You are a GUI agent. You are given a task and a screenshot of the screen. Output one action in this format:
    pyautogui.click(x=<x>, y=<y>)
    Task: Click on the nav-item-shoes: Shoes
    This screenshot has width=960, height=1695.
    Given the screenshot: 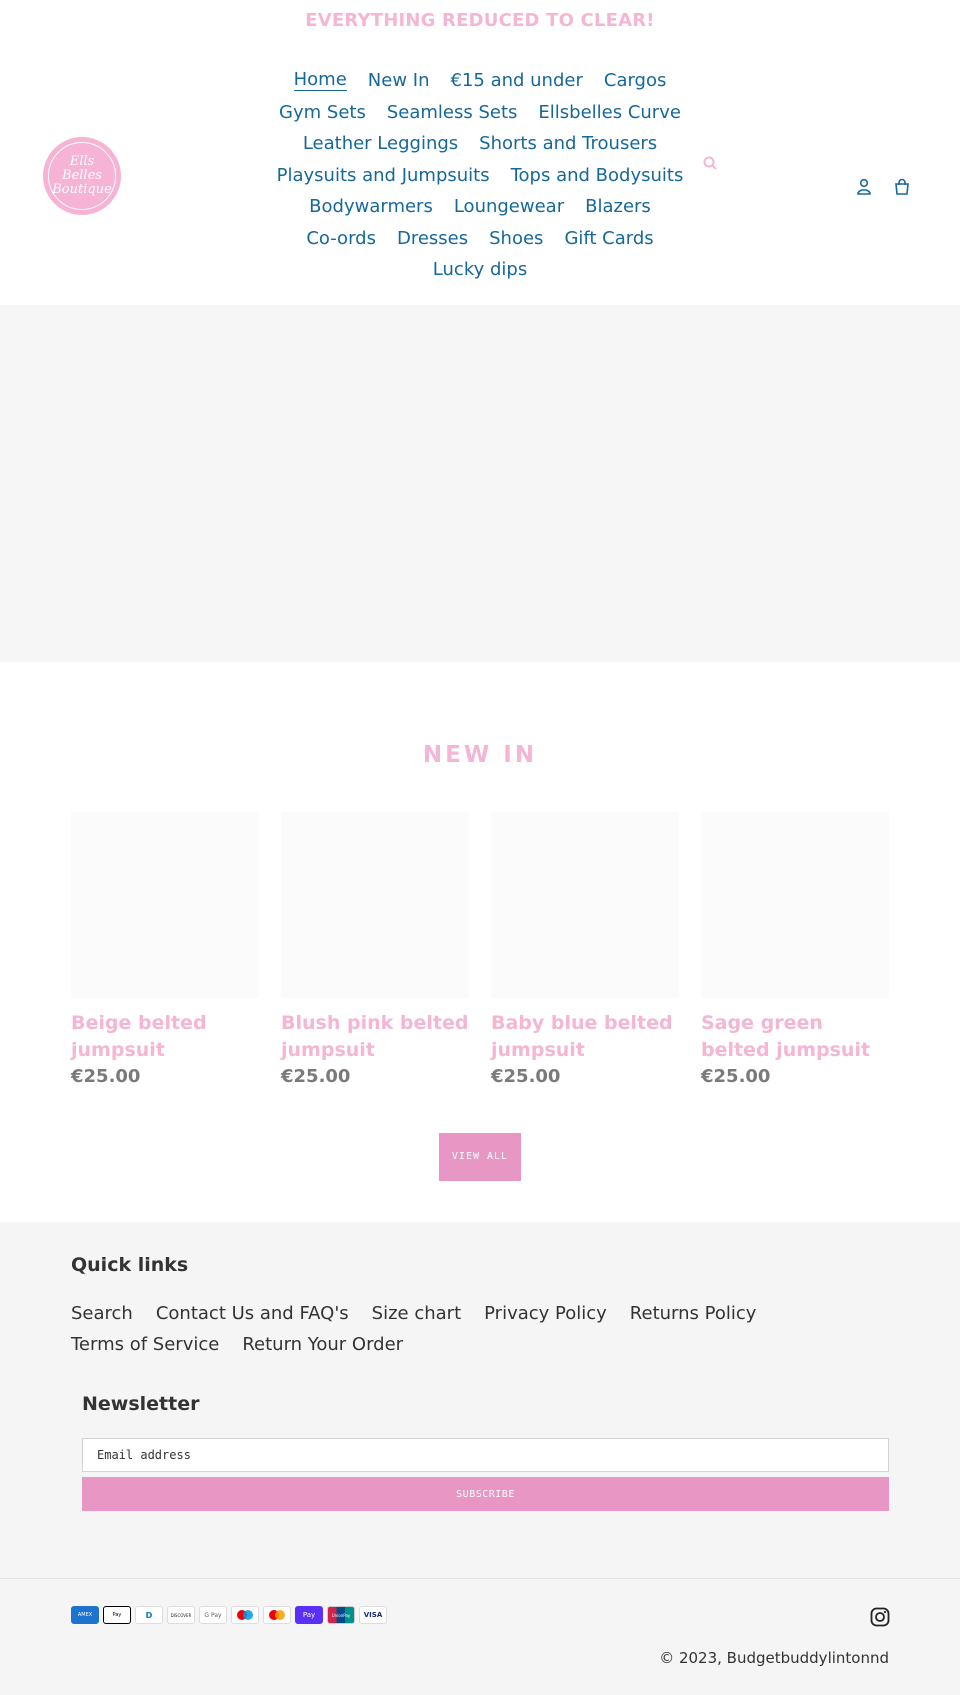 What is the action you would take?
    pyautogui.click(x=516, y=238)
    